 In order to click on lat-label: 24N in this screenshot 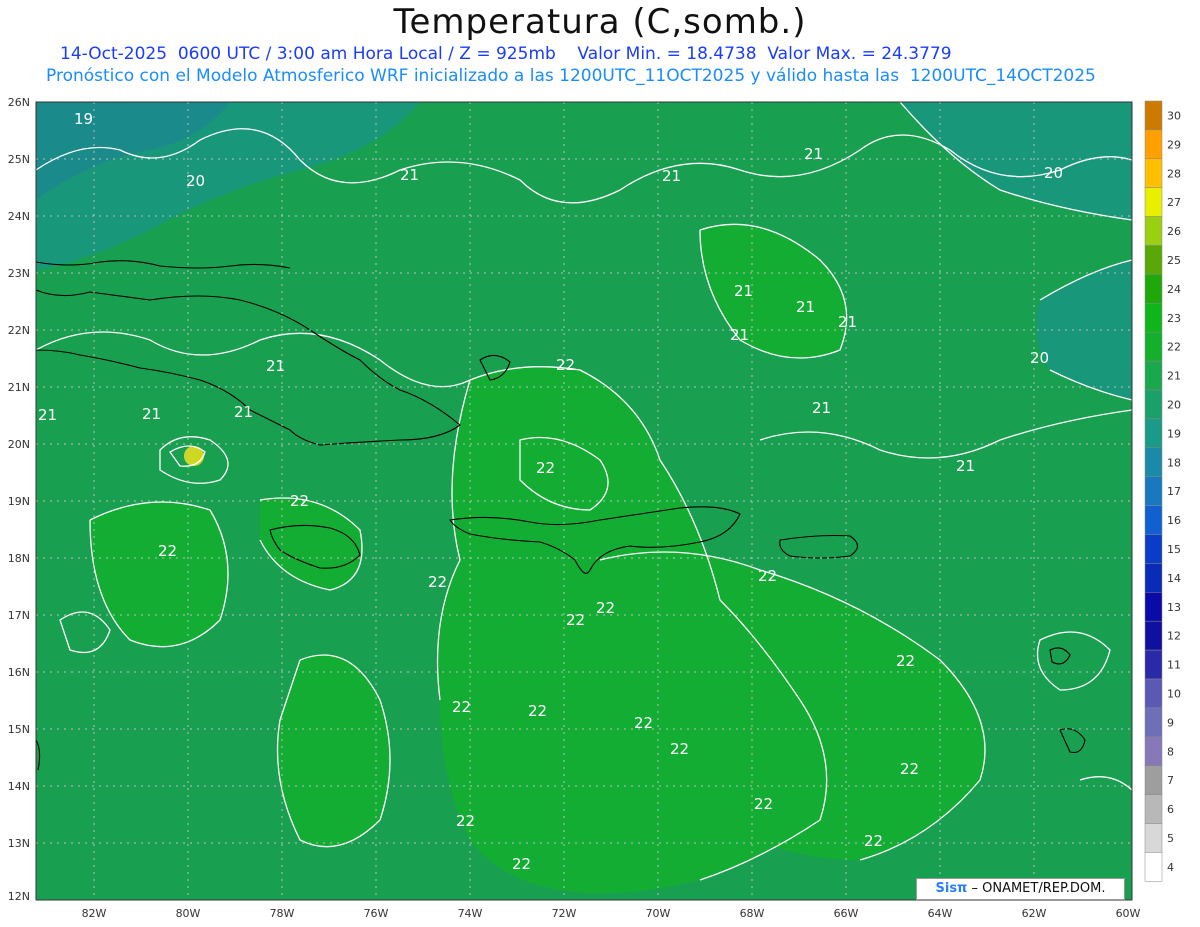, I will do `click(19, 216)`.